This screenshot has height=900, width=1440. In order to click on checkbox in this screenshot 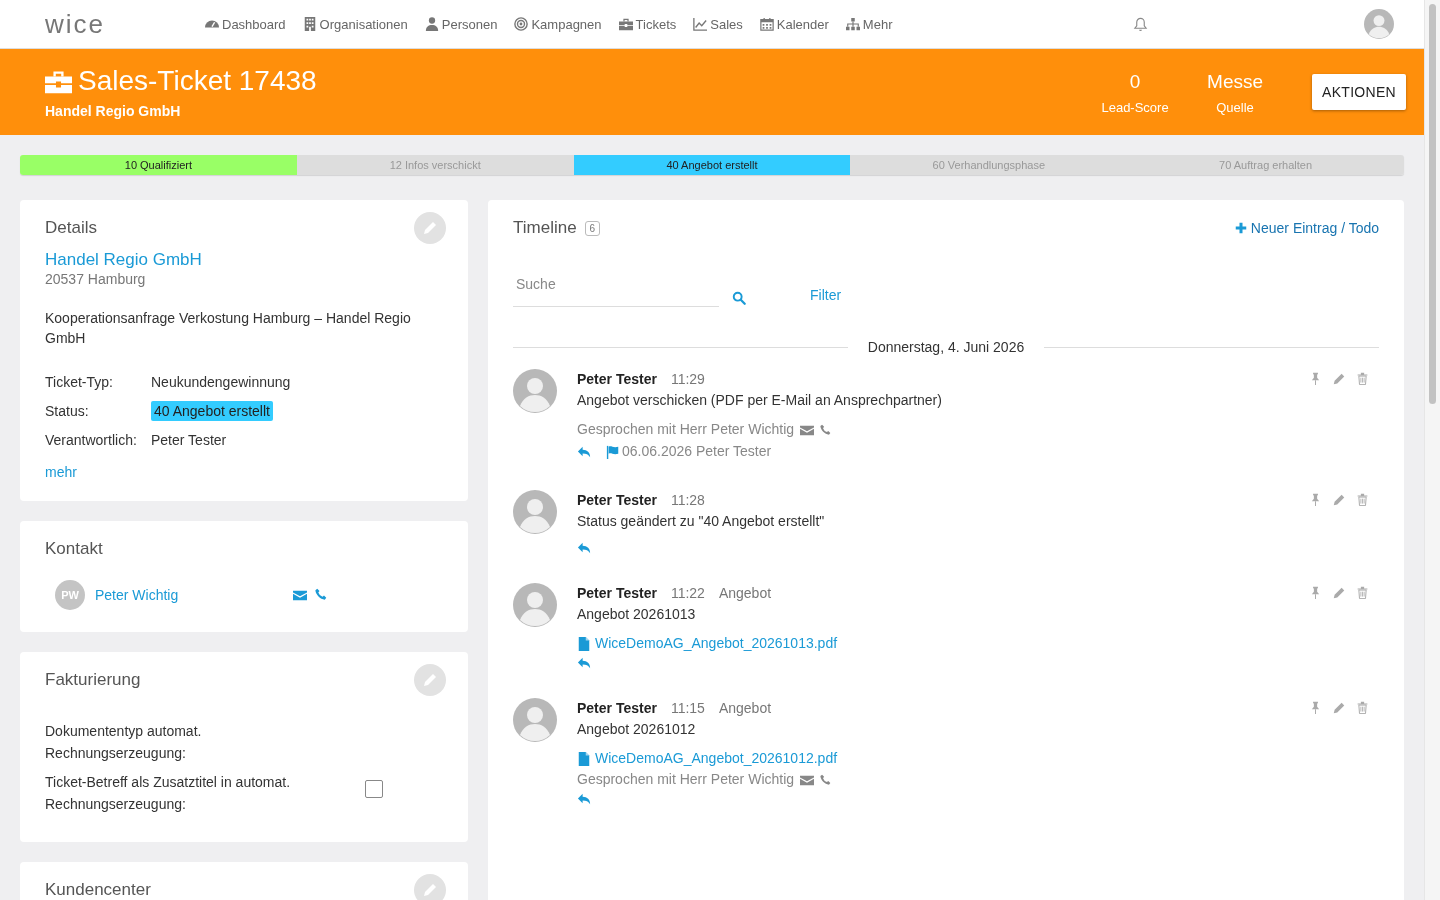, I will do `click(374, 789)`.